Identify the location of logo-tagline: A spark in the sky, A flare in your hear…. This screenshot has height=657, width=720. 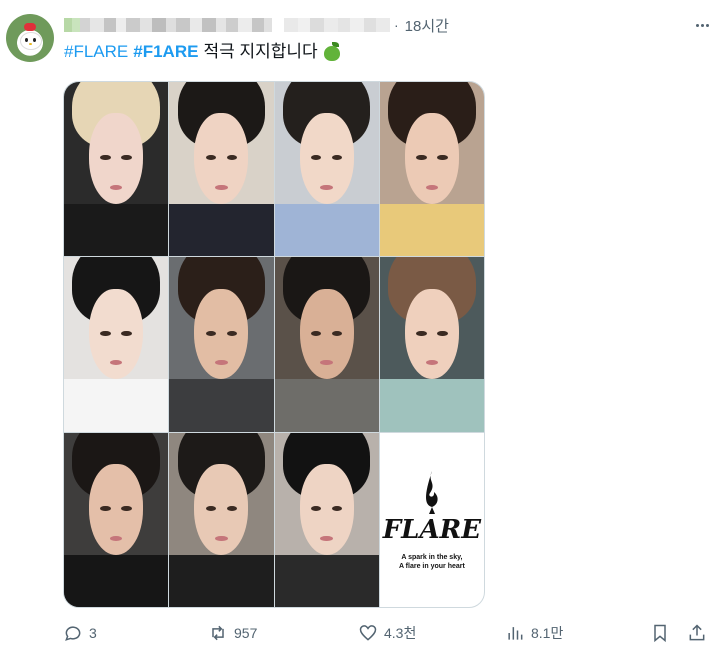
(432, 562).